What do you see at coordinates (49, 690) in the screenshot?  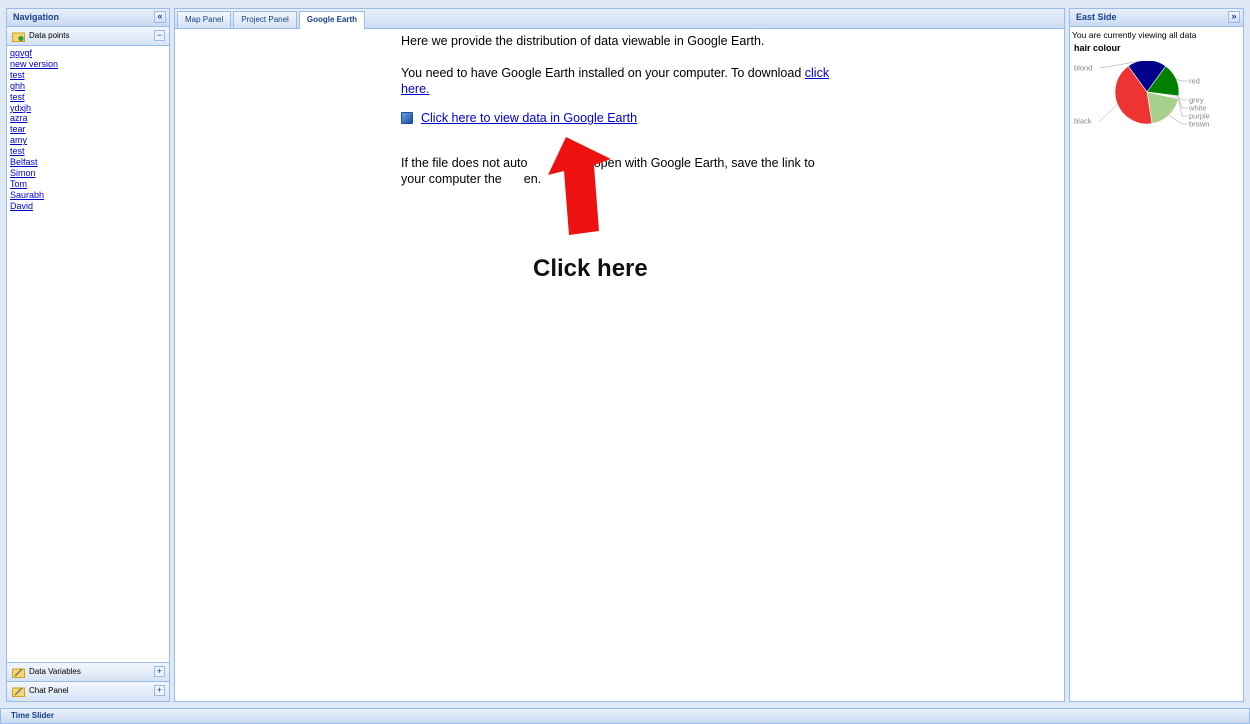 I see `chat-panel-label: Chat Panel` at bounding box center [49, 690].